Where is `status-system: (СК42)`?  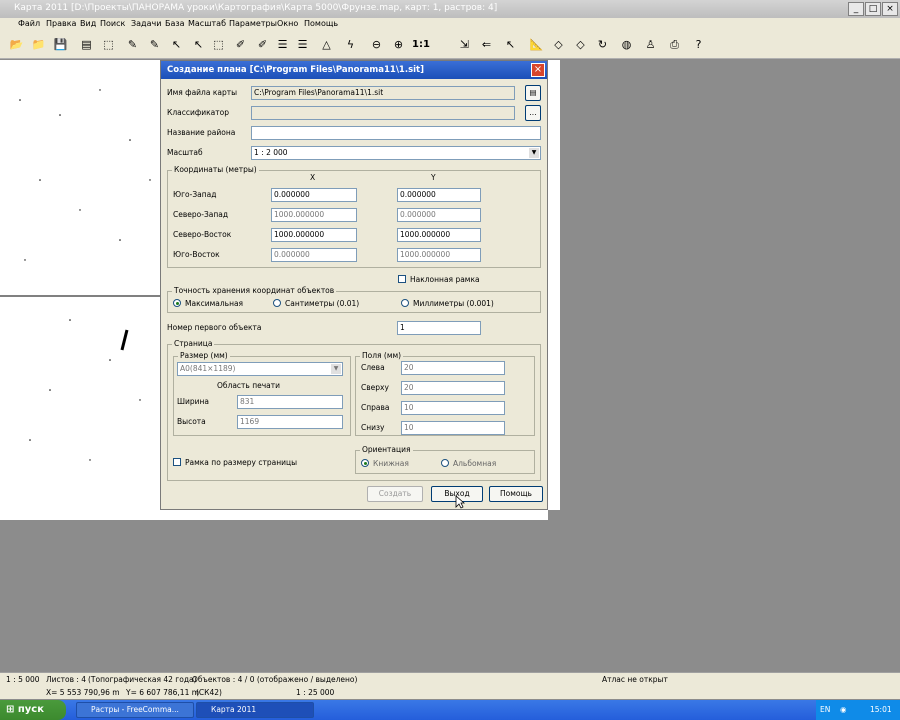 status-system: (СК42) is located at coordinates (209, 692).